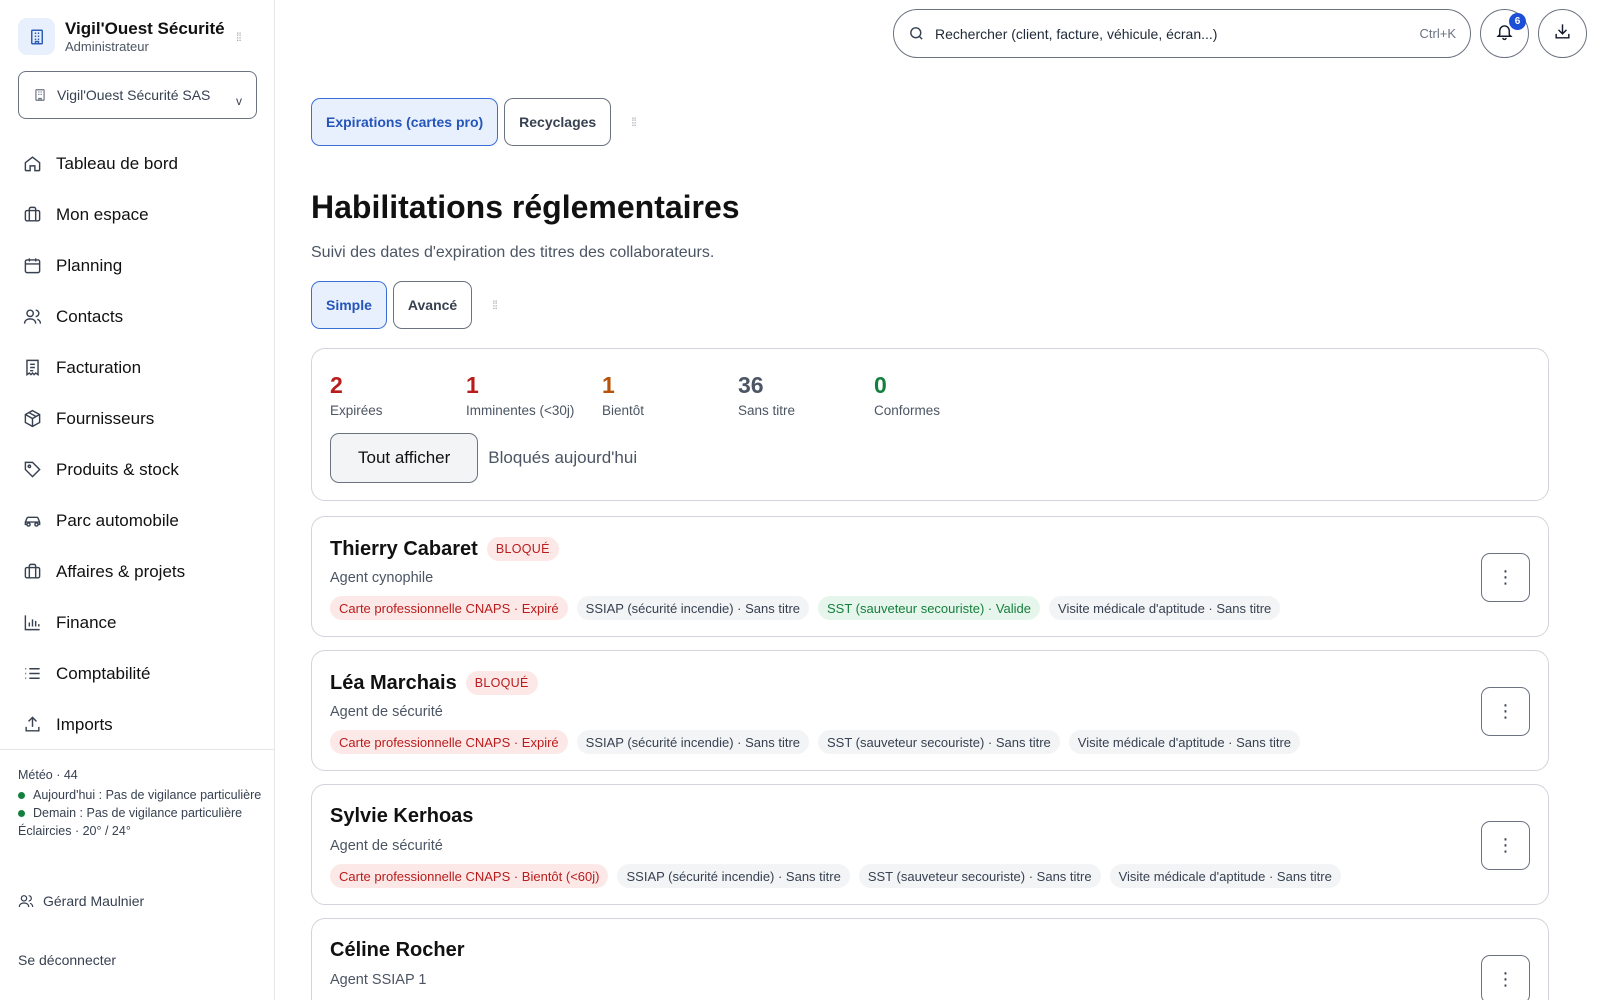  What do you see at coordinates (562, 458) in the screenshot?
I see `blocked-today-button: Bloqués aujourd'hui` at bounding box center [562, 458].